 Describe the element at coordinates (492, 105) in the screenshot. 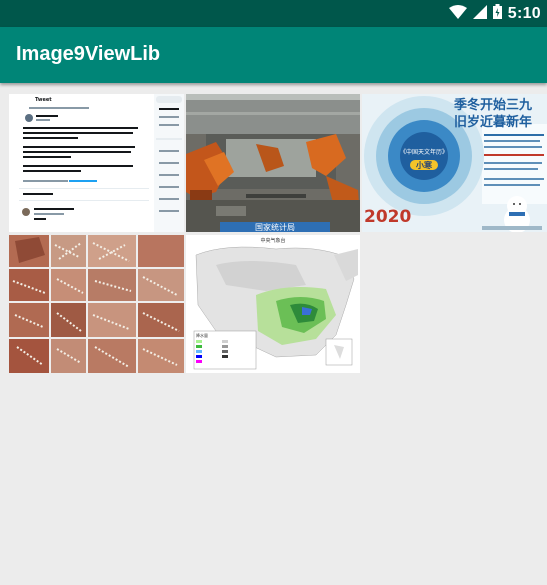

I see `poster-headline-1: 季冬开始三九` at that location.